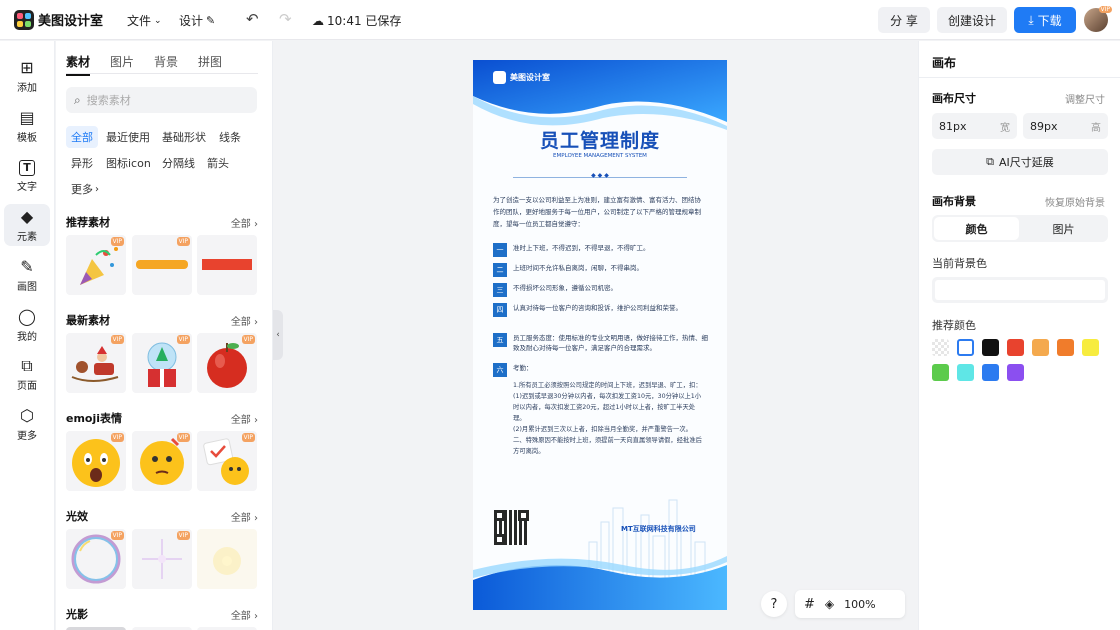 The width and height of the screenshot is (1120, 630). I want to click on asset-party-popper: VIP, so click(96, 265).